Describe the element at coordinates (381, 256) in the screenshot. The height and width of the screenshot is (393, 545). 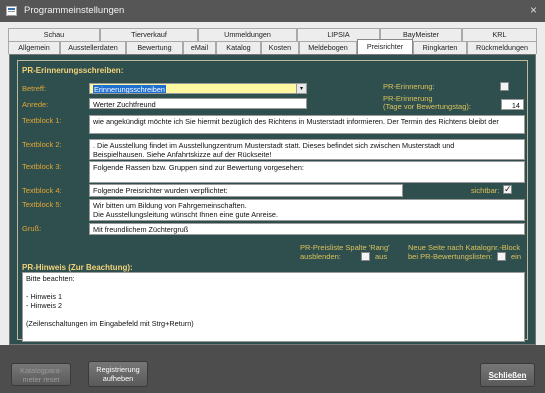
I see `spalte-aus-label: aus` at that location.